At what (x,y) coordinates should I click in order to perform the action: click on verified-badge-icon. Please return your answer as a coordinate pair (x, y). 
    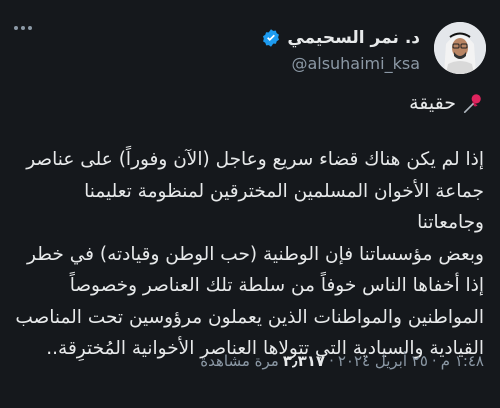
    Looking at the image, I should click on (271, 38).